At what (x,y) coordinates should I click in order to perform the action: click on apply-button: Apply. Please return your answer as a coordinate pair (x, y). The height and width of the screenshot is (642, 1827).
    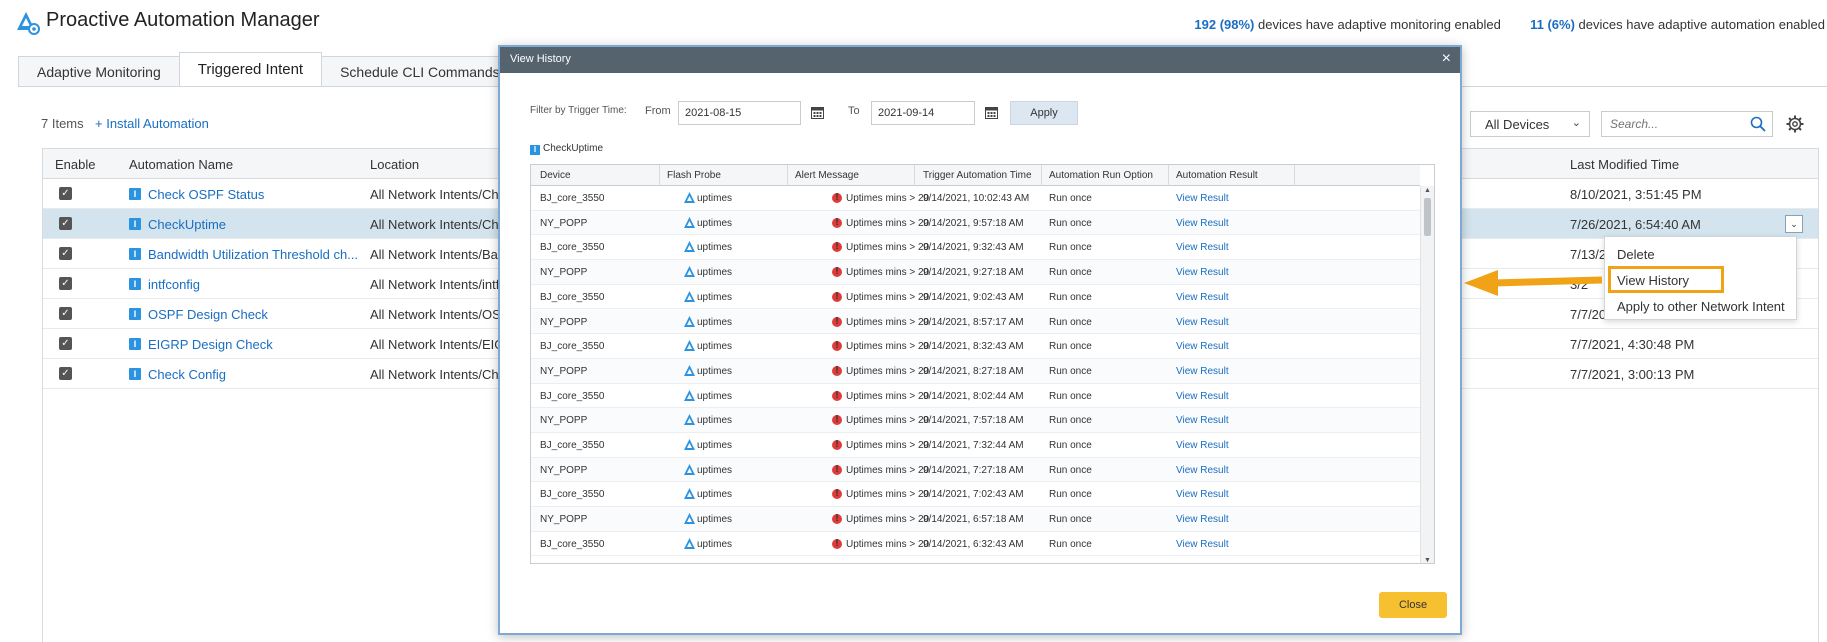
    Looking at the image, I should click on (1044, 113).